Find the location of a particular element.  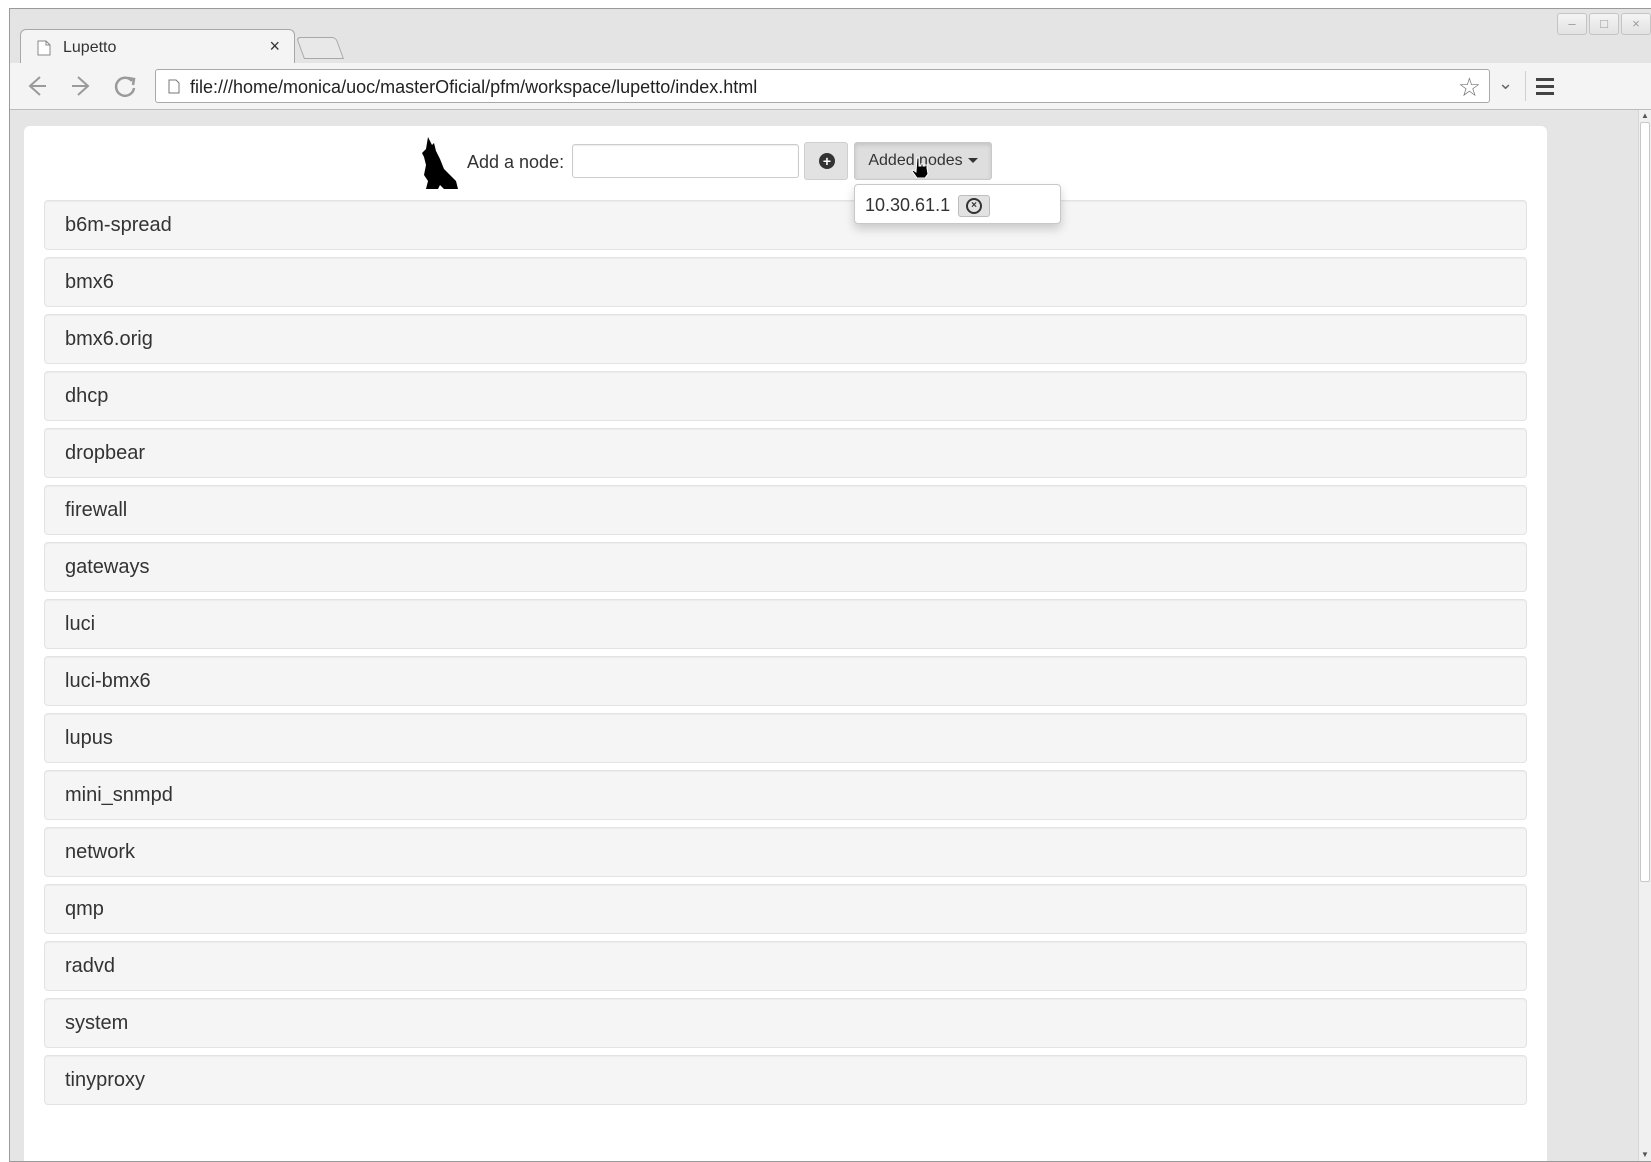

package-item: system is located at coordinates (785, 1023).